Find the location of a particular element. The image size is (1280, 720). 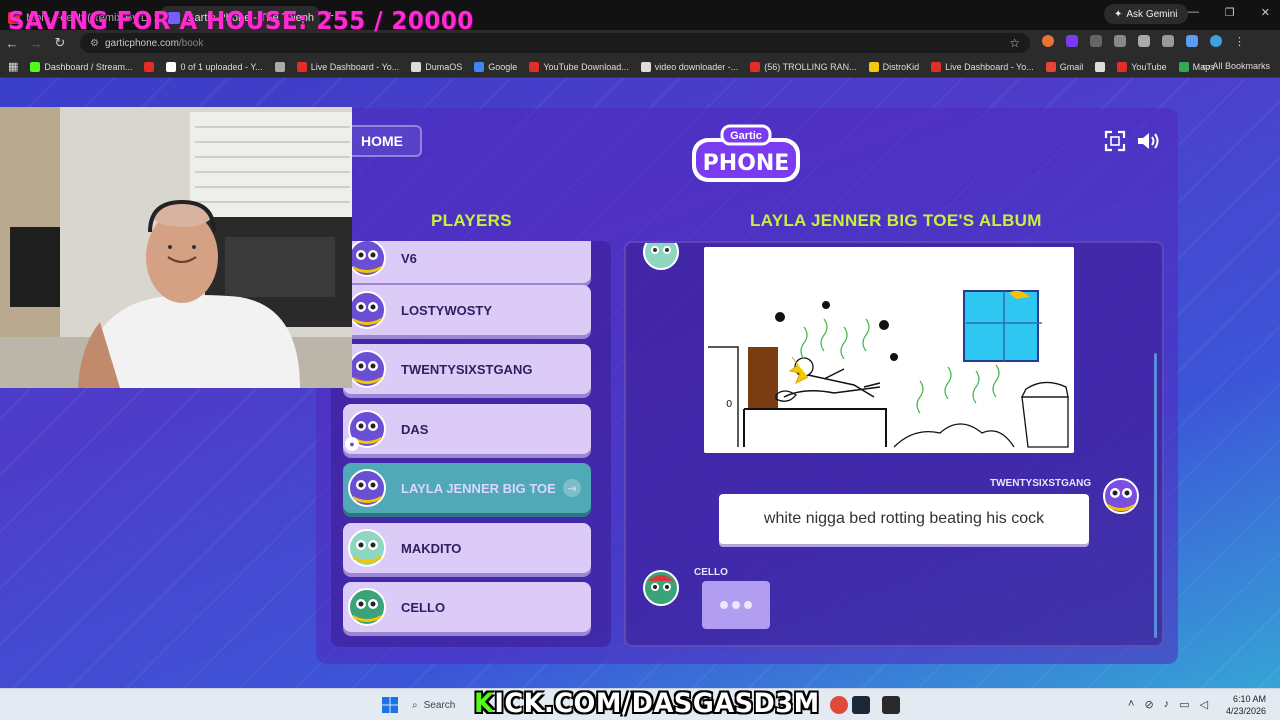

chevron-up-icon: ˄ is located at coordinates (1131, 704).